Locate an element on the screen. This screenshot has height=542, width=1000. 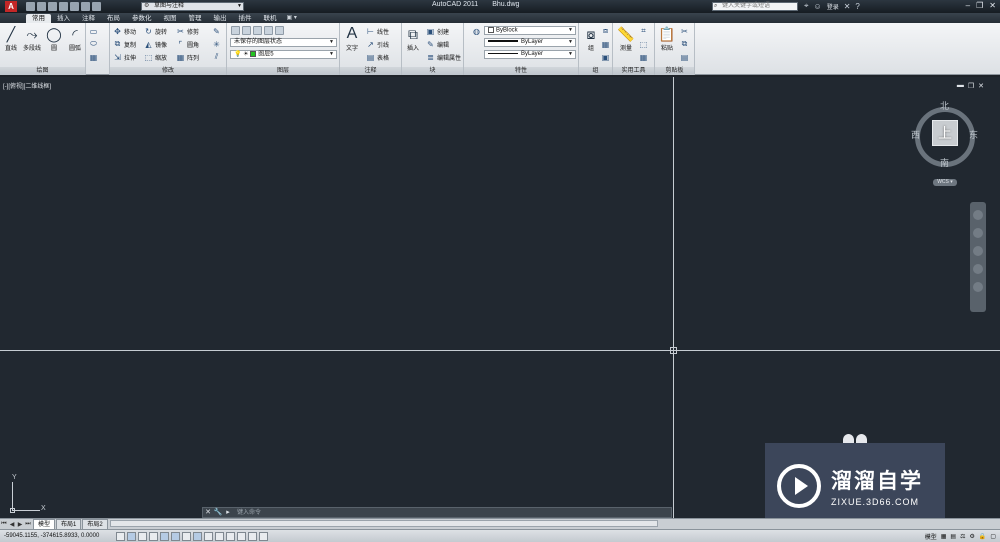
binoculars-icon: ⌖ is located at coordinates (806, 6).